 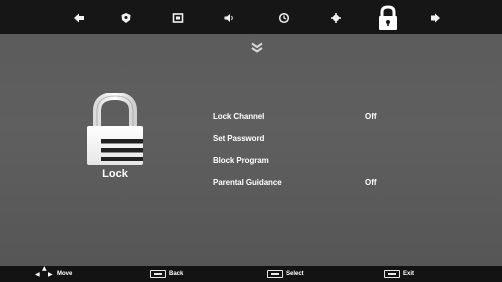 I want to click on picture-icon, so click(x=79, y=18).